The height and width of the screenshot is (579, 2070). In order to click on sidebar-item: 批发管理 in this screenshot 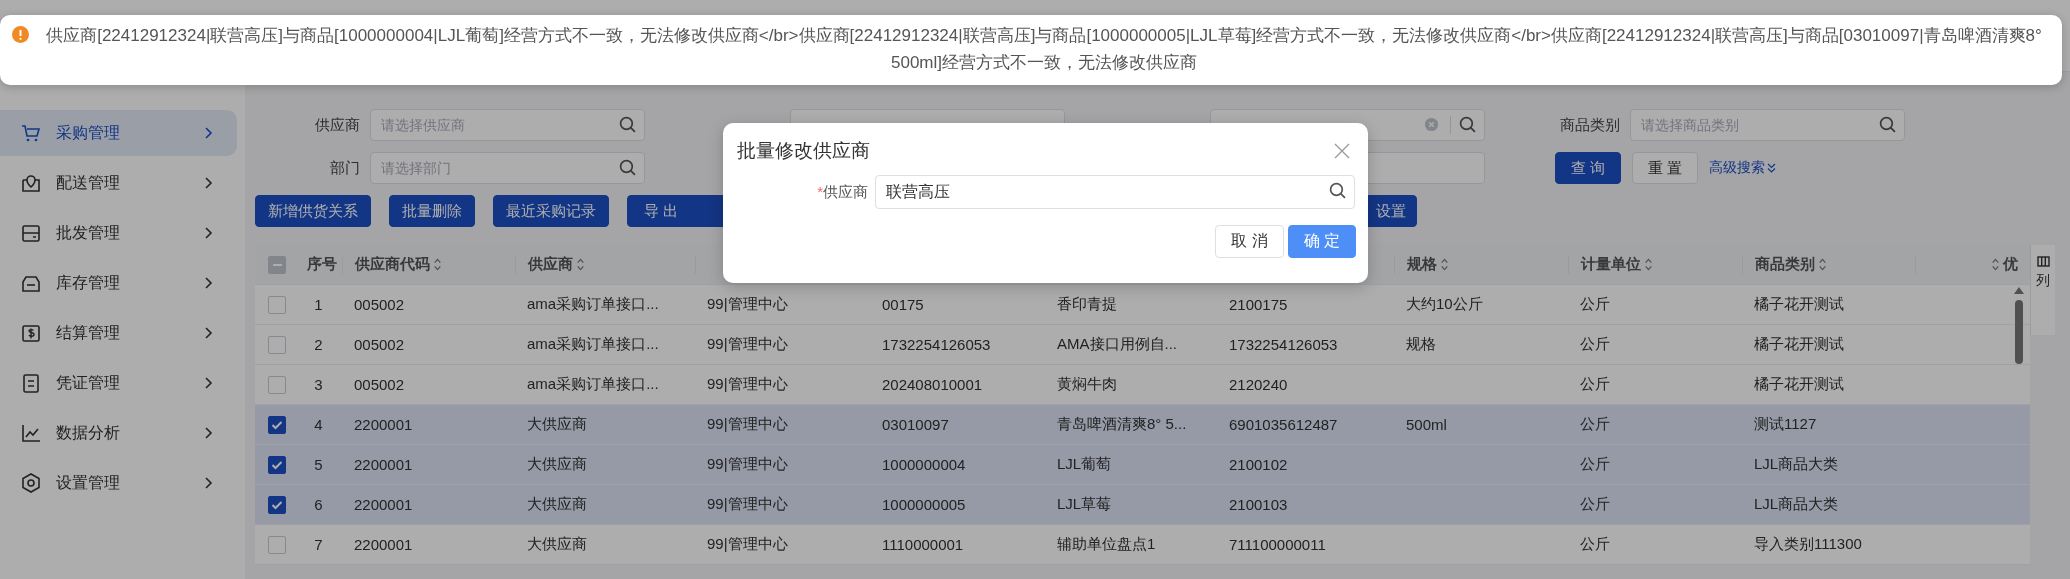, I will do `click(118, 233)`.